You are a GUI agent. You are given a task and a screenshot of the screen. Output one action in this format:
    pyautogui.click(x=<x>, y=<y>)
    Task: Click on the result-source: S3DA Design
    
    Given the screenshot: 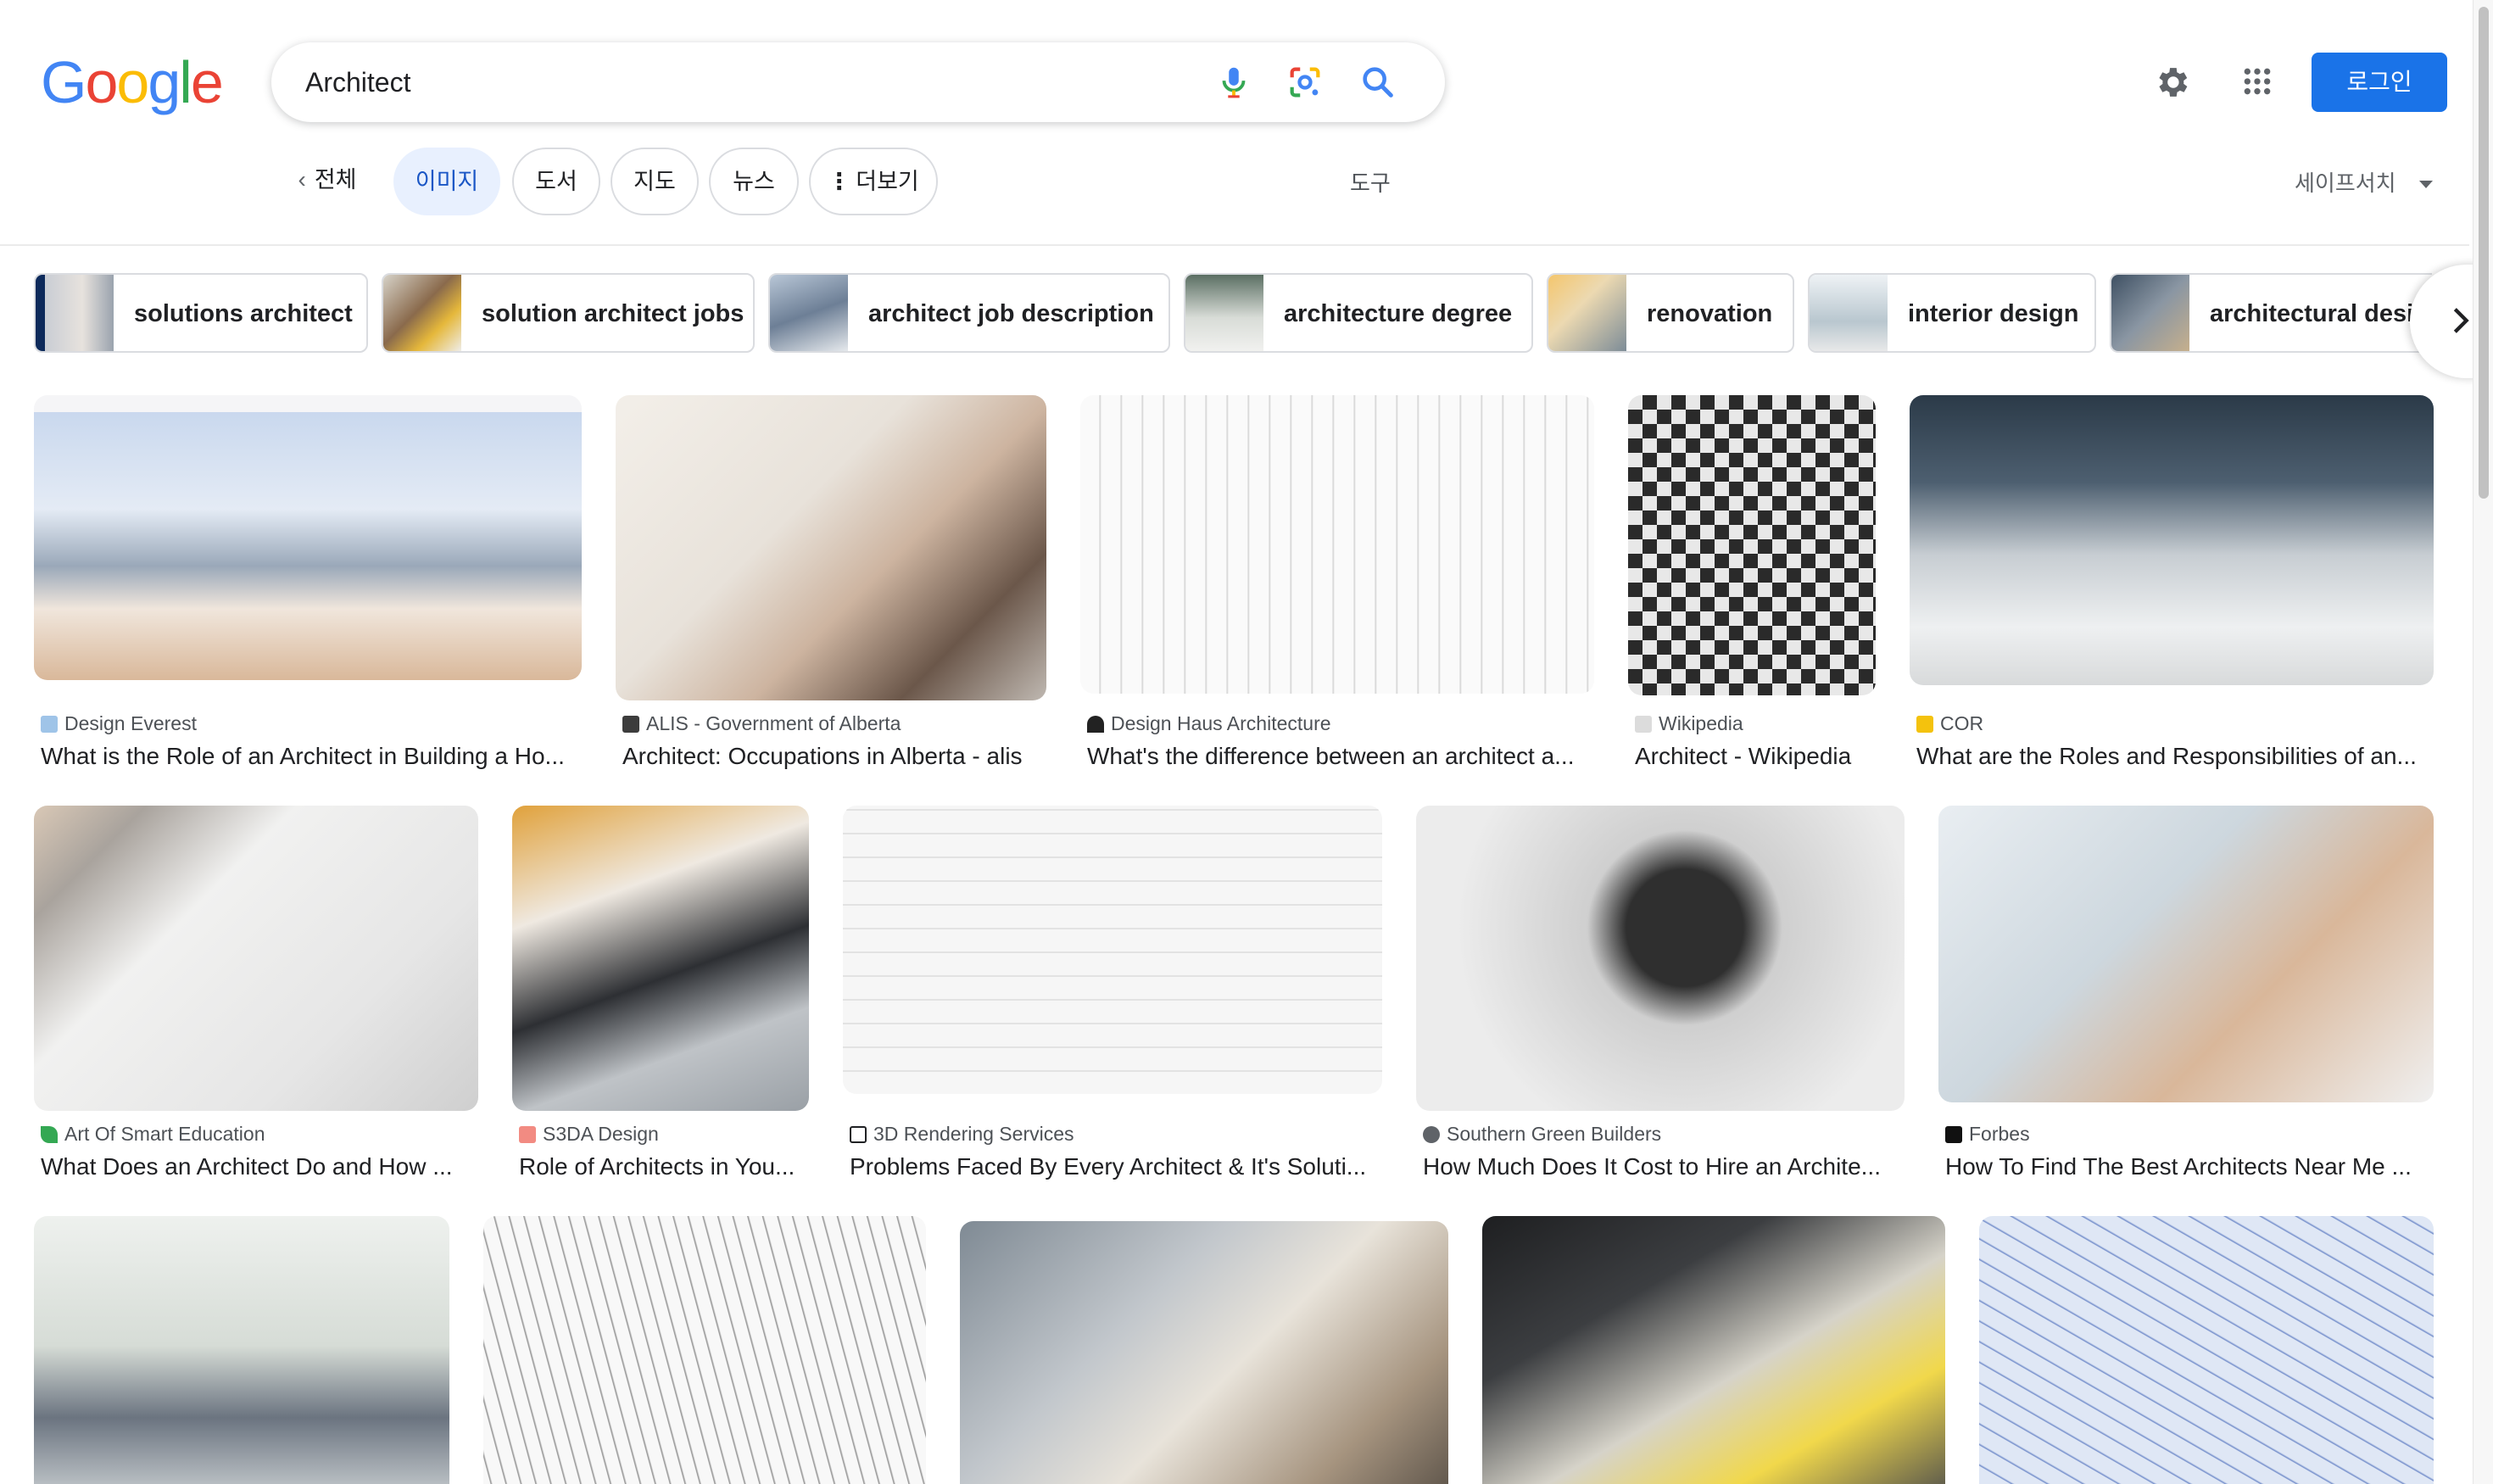 What is the action you would take?
    pyautogui.click(x=589, y=1134)
    